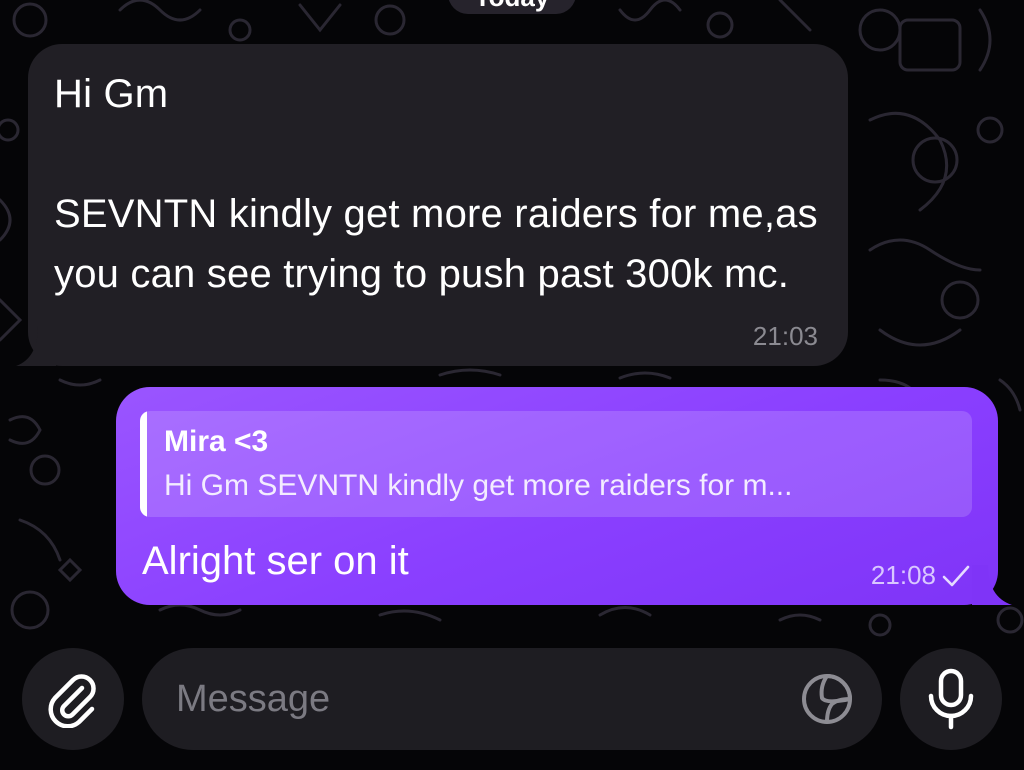  Describe the element at coordinates (216, 441) in the screenshot. I see `reply-author: Mira <3` at that location.